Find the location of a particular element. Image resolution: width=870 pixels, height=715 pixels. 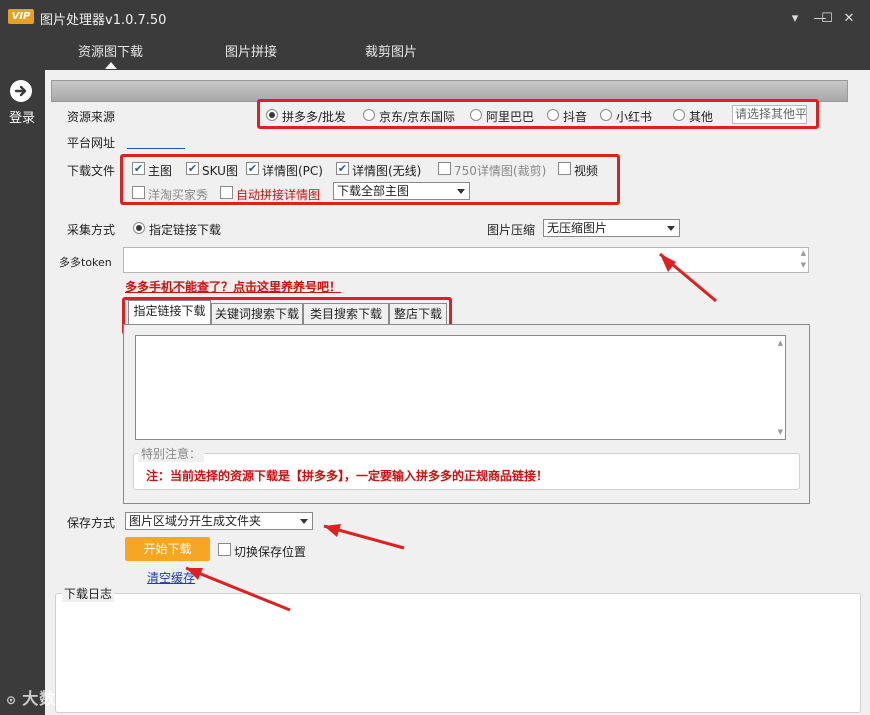

source-radio-alibaba is located at coordinates (476, 115).